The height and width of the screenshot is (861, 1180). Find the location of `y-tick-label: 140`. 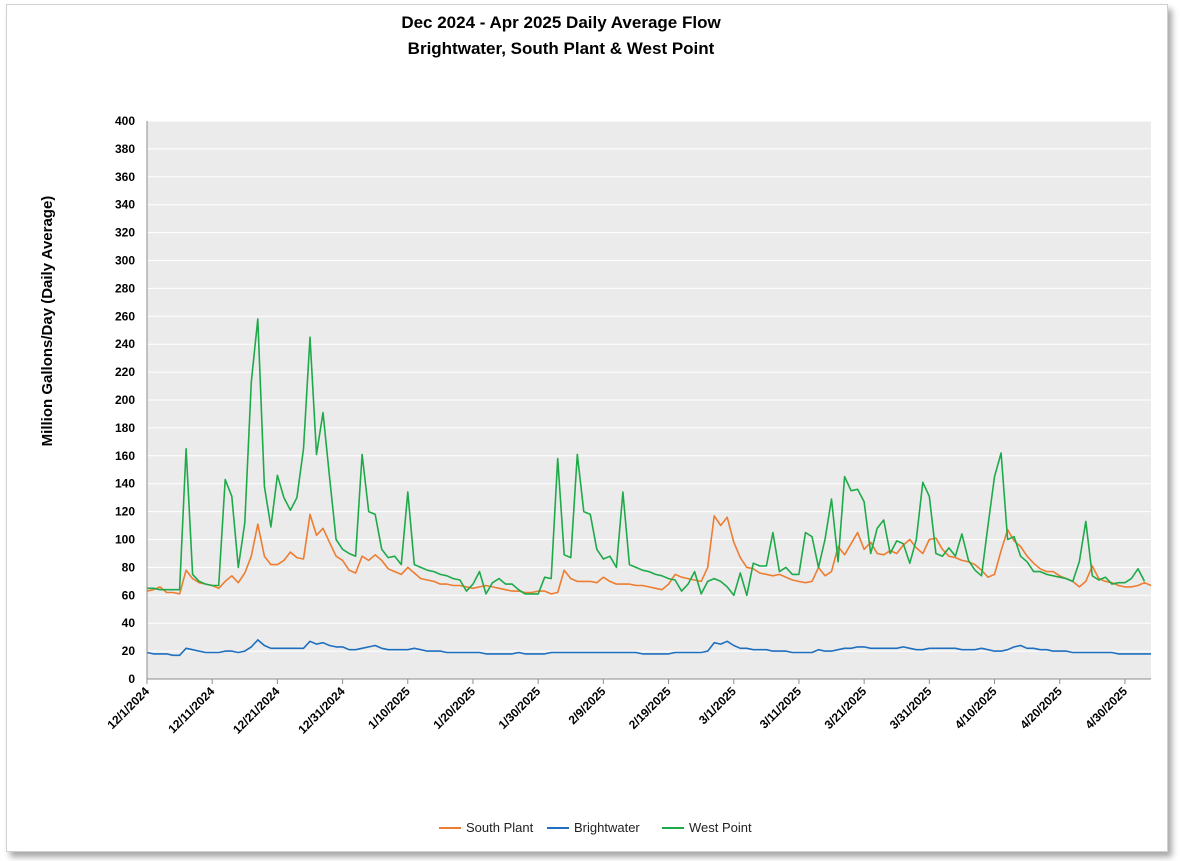

y-tick-label: 140 is located at coordinates (125, 484).